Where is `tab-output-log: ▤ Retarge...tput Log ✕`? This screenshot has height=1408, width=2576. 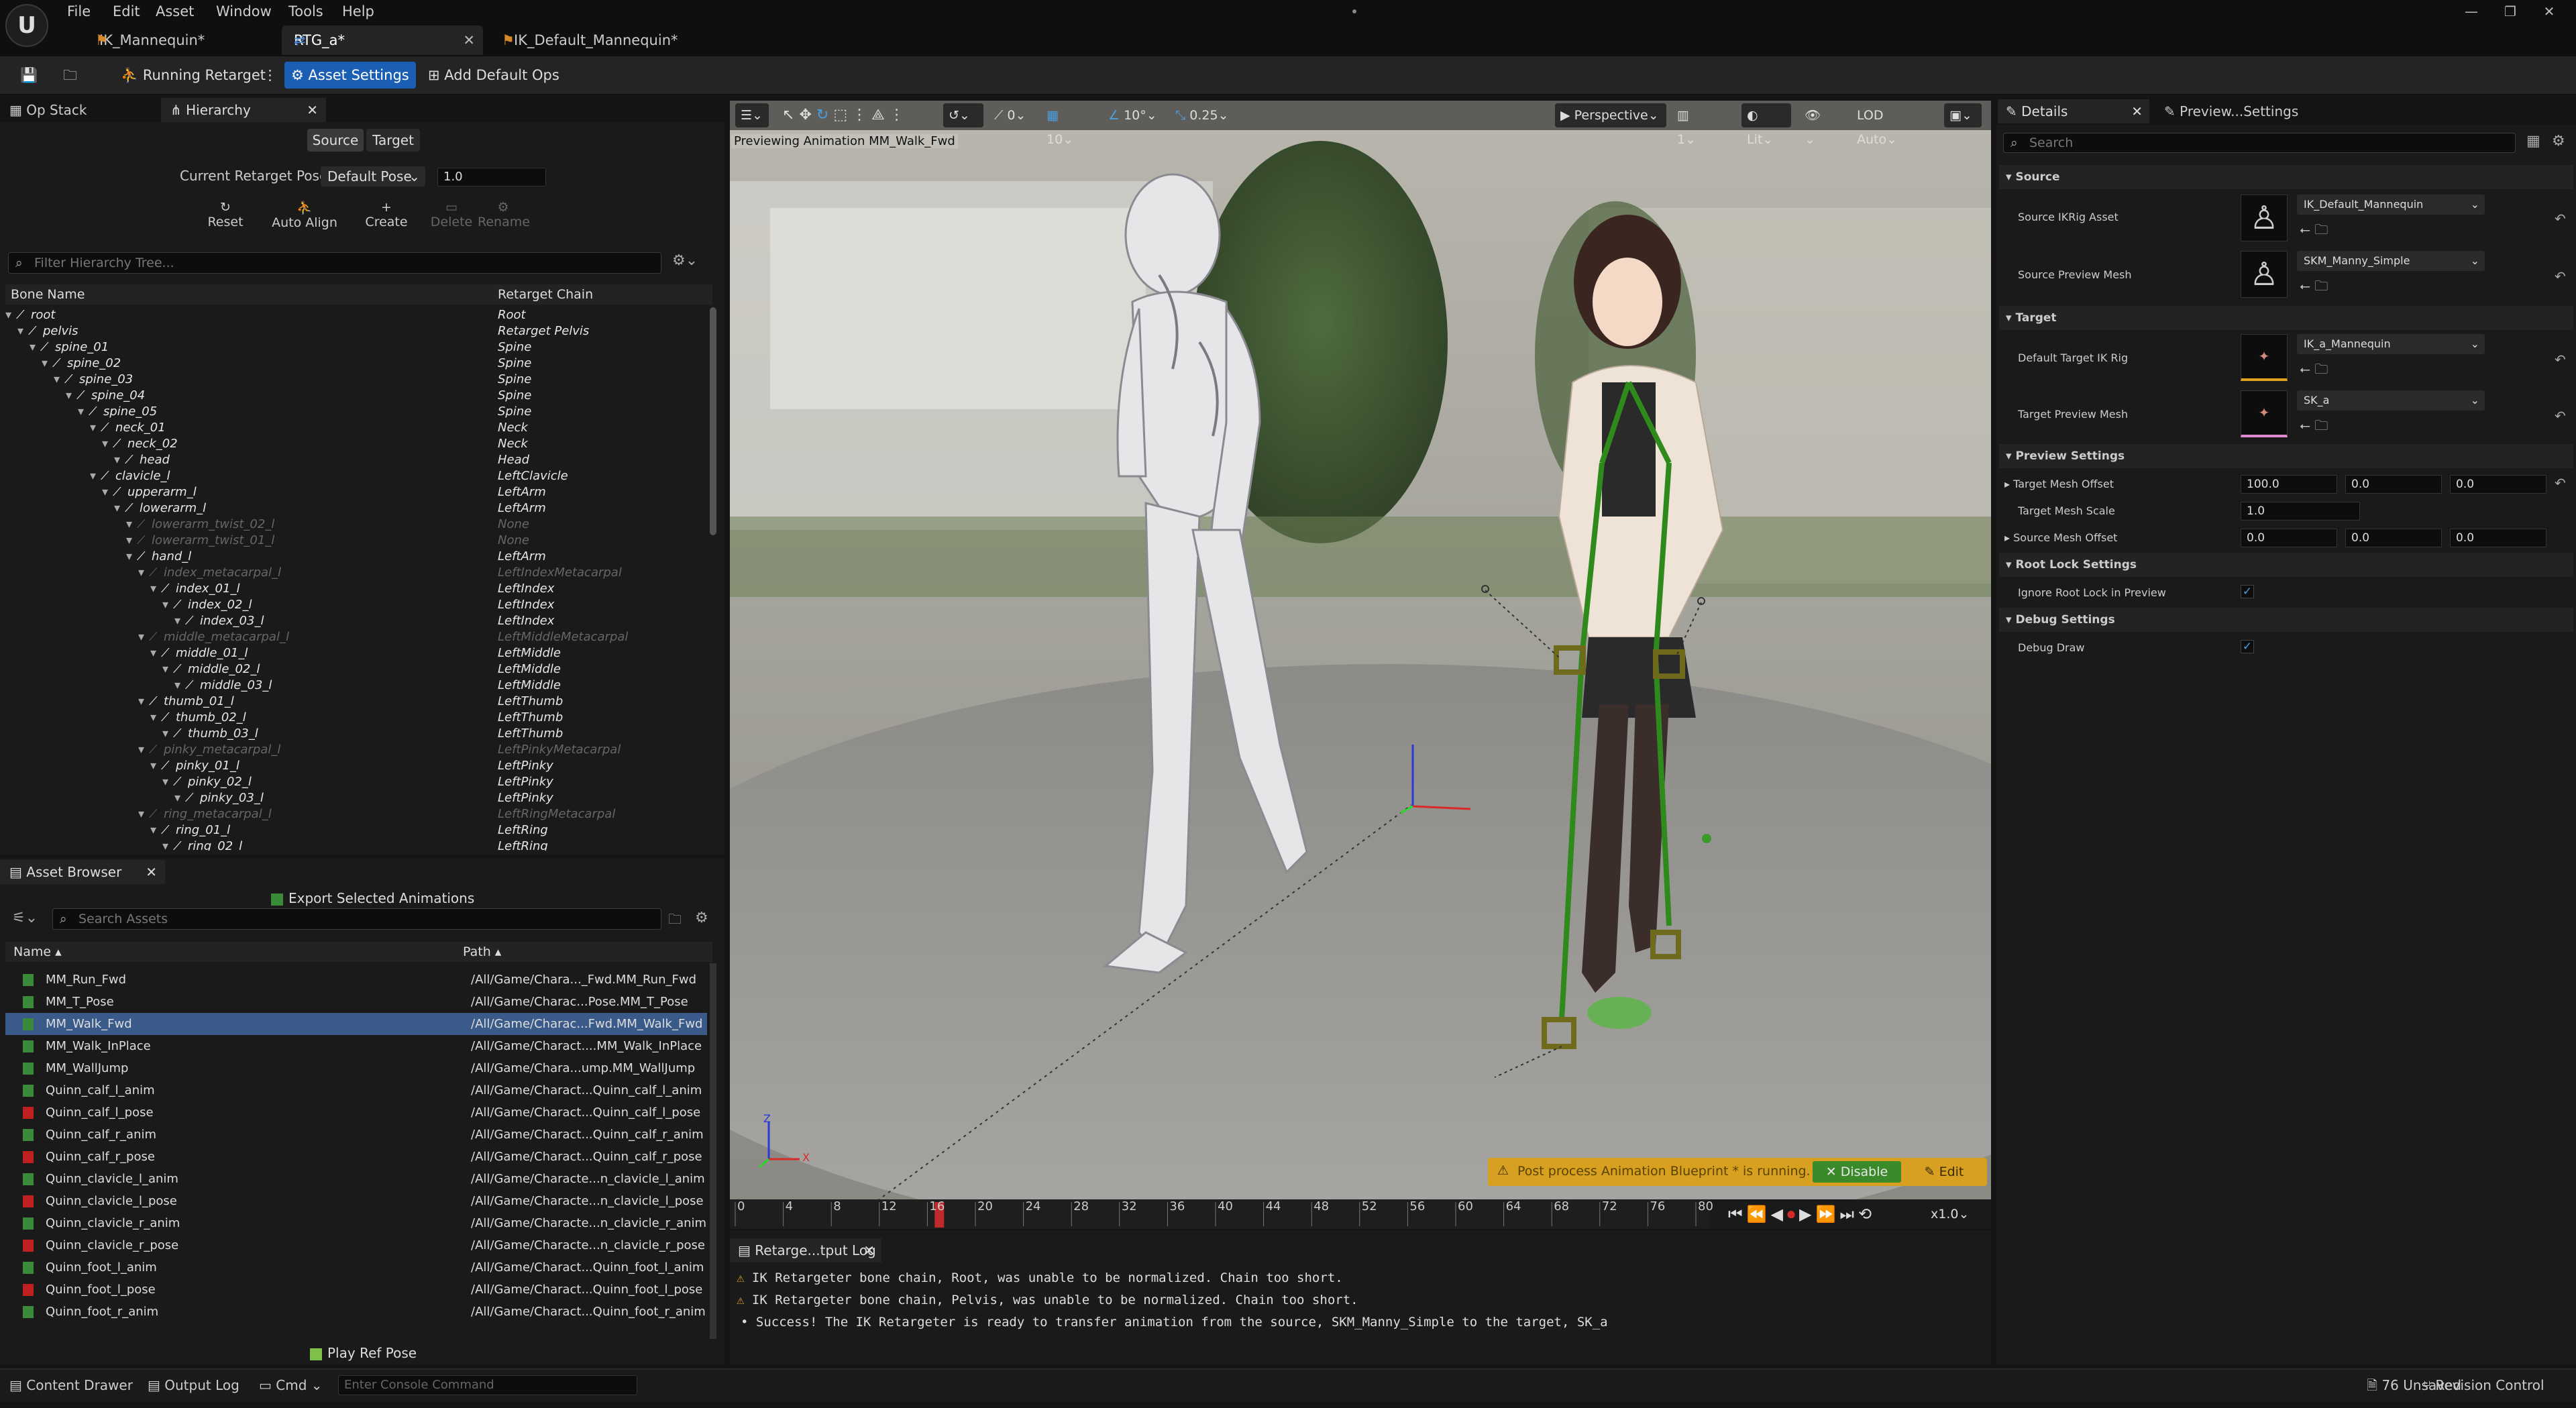 tab-output-log: ▤ Retarge...tput Log ✕ is located at coordinates (805, 1250).